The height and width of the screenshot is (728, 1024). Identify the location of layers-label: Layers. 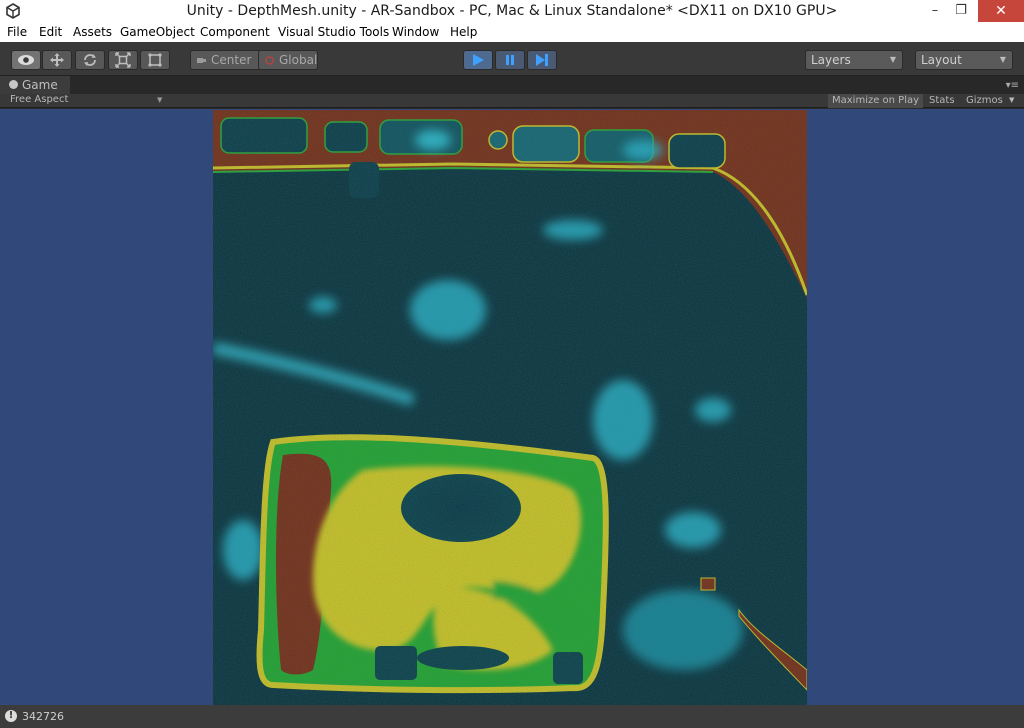
(831, 60).